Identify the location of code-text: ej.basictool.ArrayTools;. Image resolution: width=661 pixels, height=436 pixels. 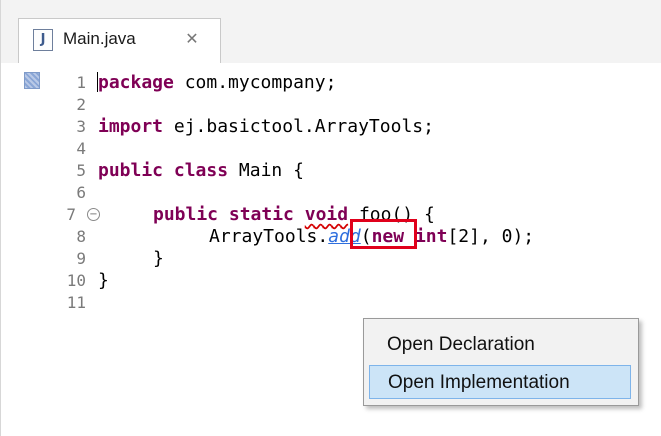
(298, 126).